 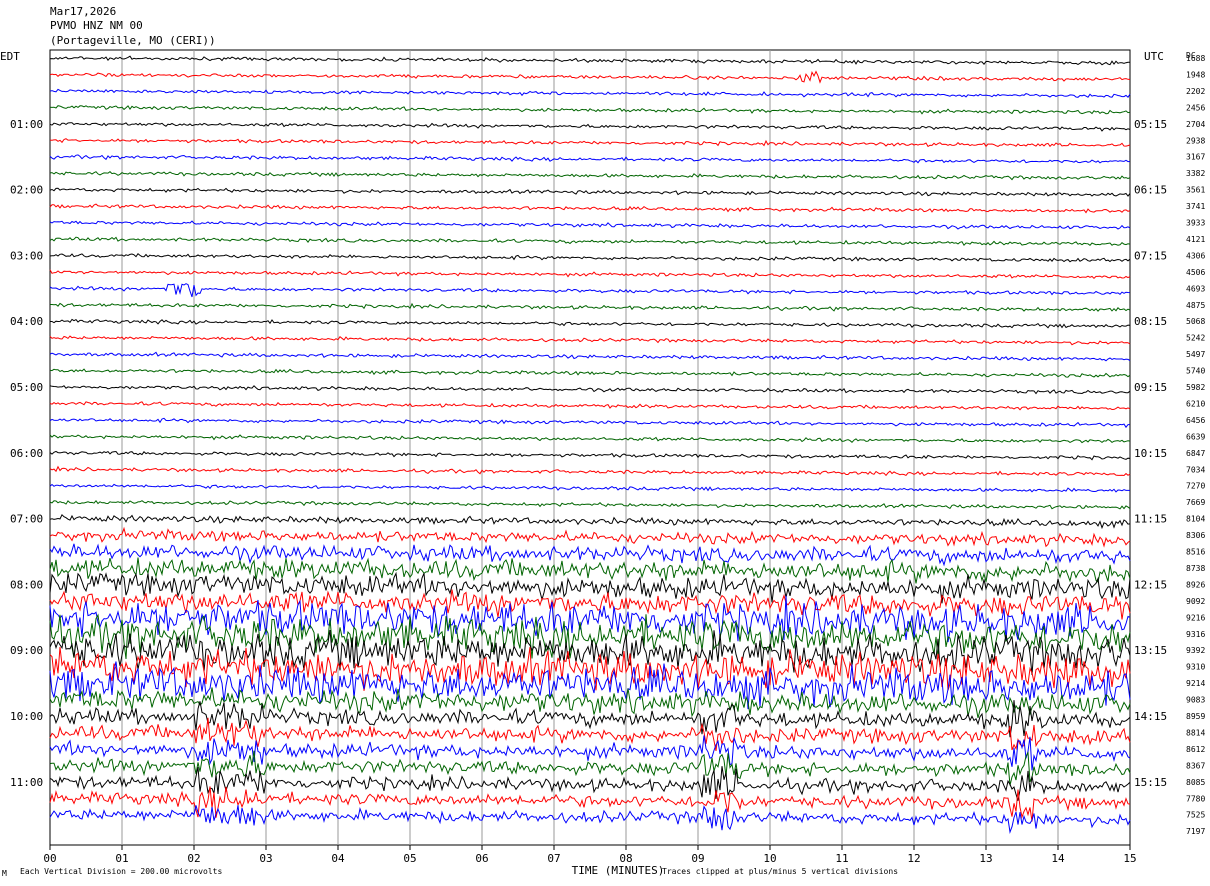 I want to click on dc-offset-label: 6210, so click(x=1195, y=403).